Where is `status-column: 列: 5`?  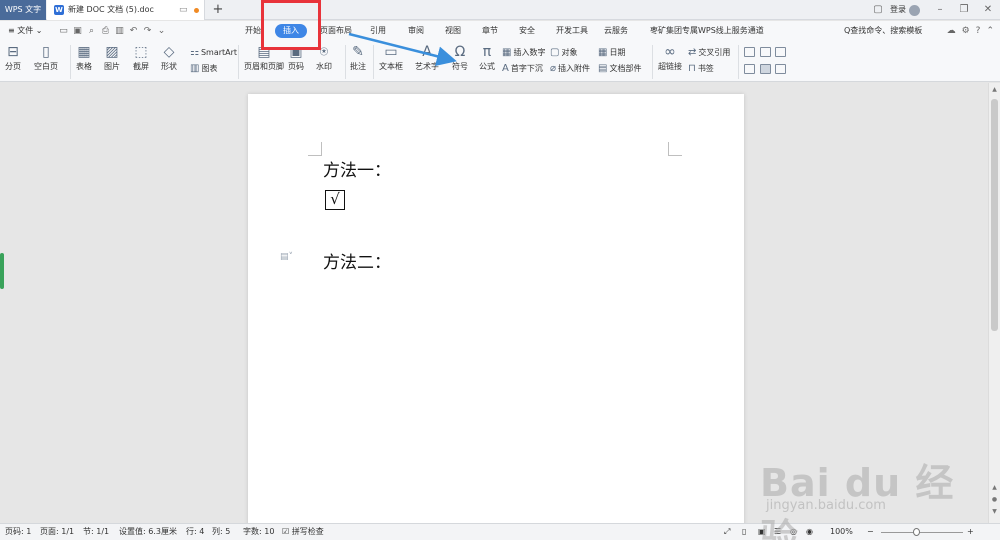
status-column: 列: 5 is located at coordinates (221, 531).